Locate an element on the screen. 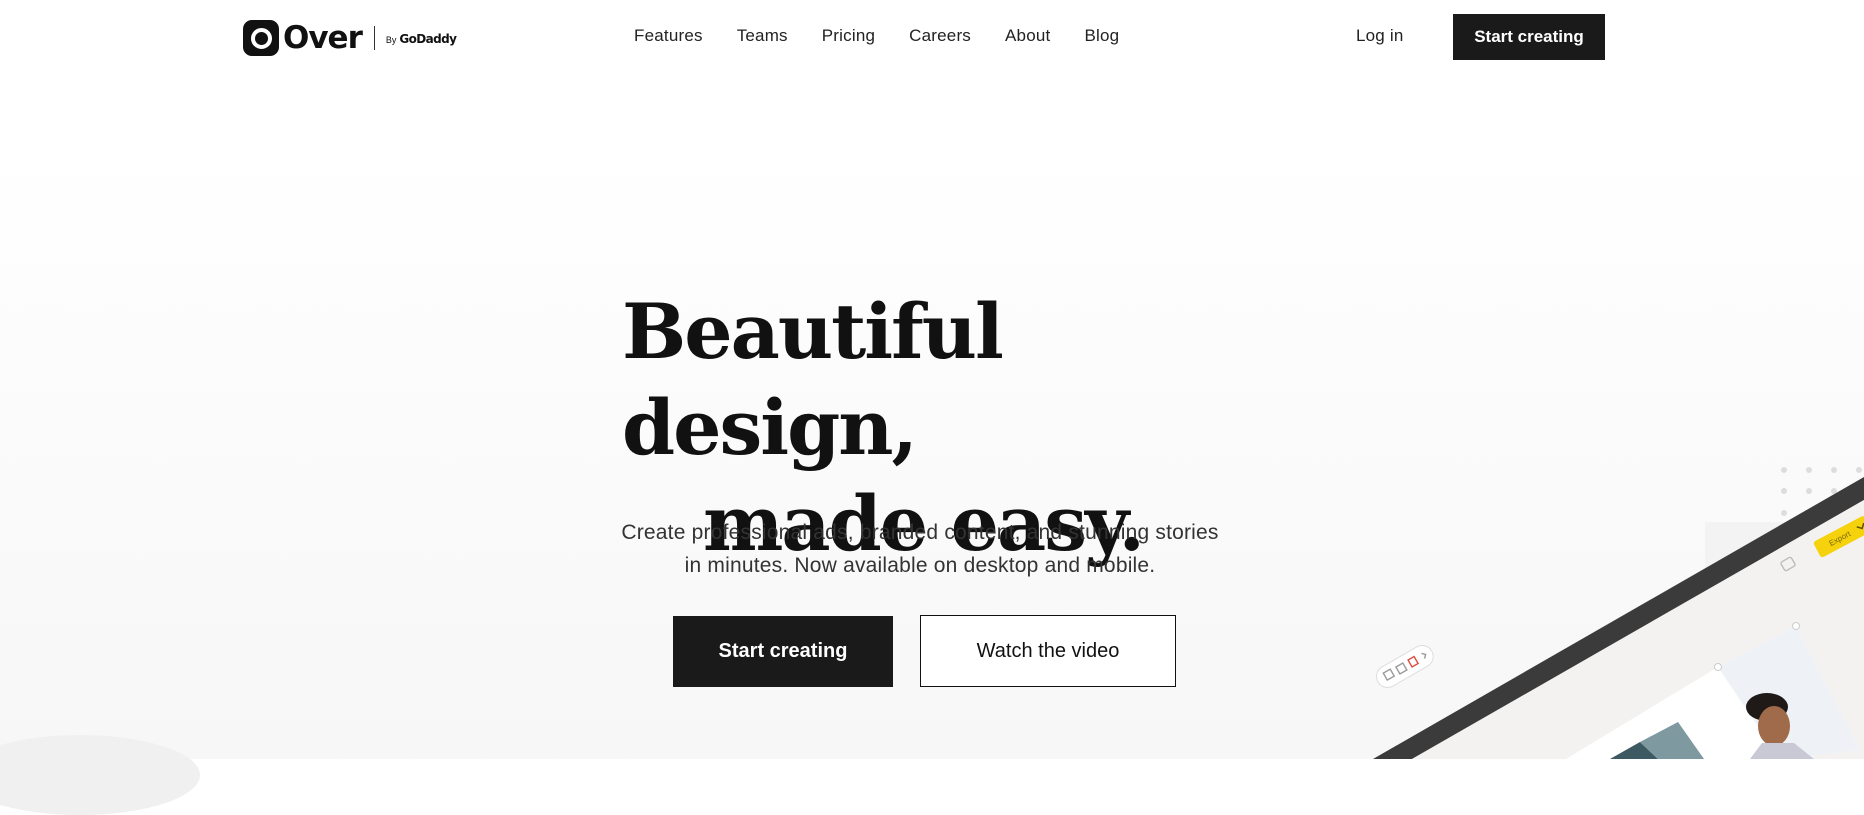 The height and width of the screenshot is (815, 1864). logo-wordmark: Over is located at coordinates (323, 38).